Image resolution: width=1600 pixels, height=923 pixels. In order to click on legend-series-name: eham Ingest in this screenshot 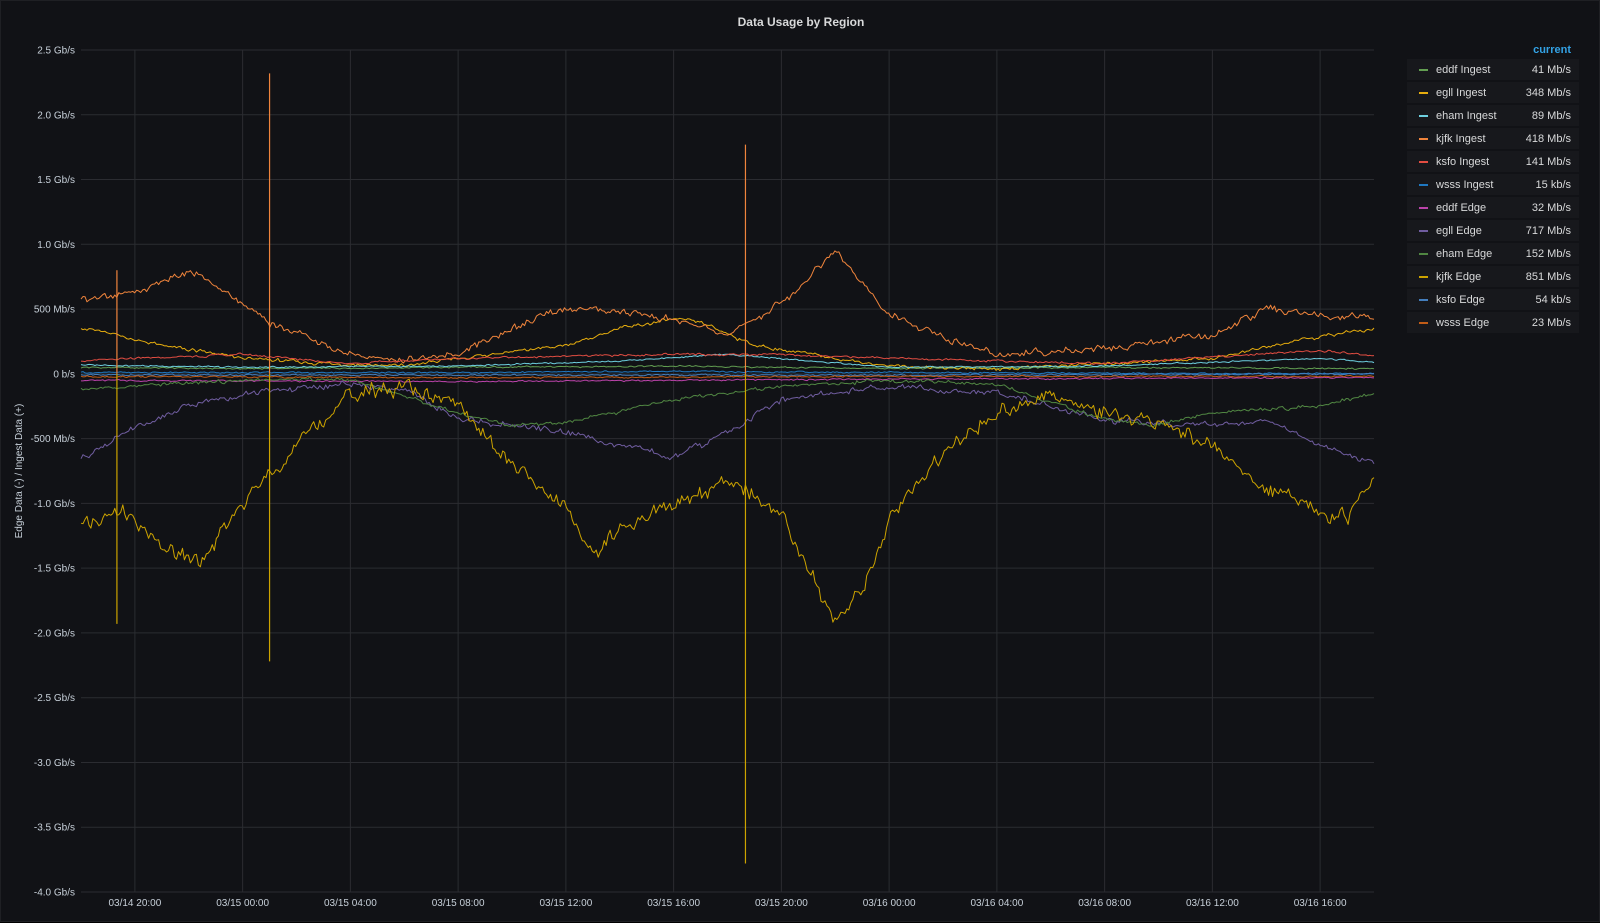, I will do `click(1484, 116)`.